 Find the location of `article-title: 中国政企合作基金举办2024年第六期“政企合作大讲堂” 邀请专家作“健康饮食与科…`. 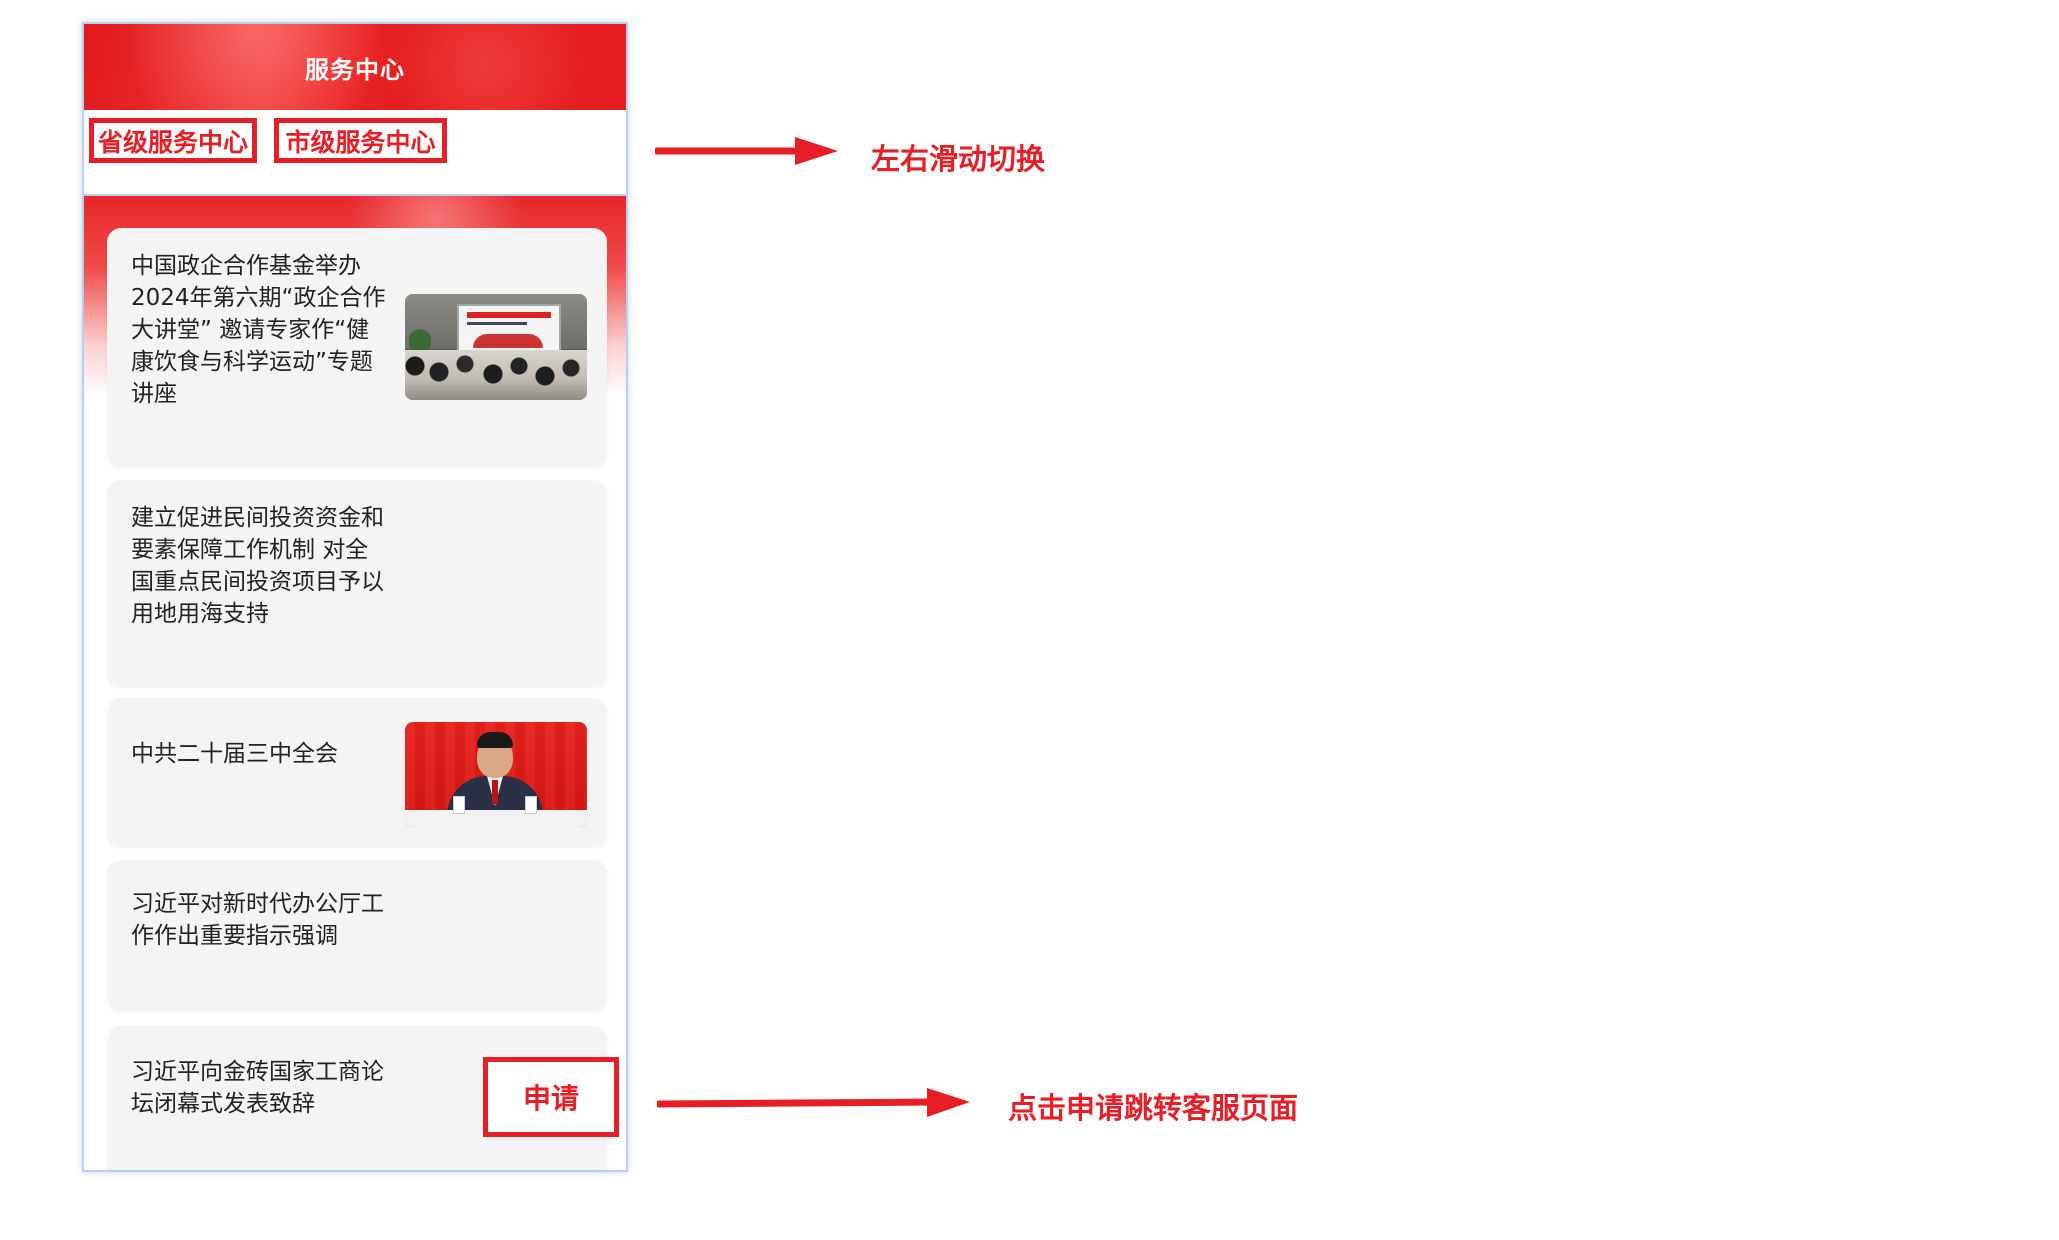

article-title: 中国政企合作基金举办2024年第六期“政企合作大讲堂” 邀请专家作“健康饮食与科… is located at coordinates (258, 330).